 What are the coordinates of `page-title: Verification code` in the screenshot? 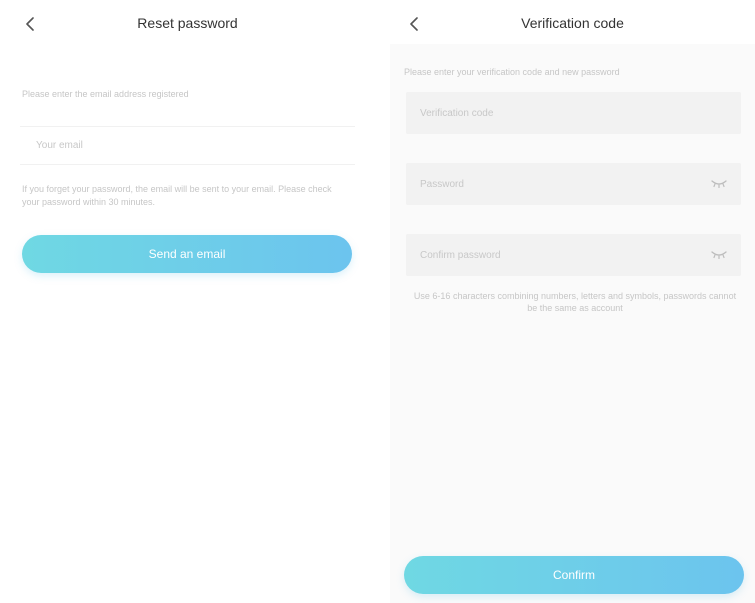 It's located at (572, 23).